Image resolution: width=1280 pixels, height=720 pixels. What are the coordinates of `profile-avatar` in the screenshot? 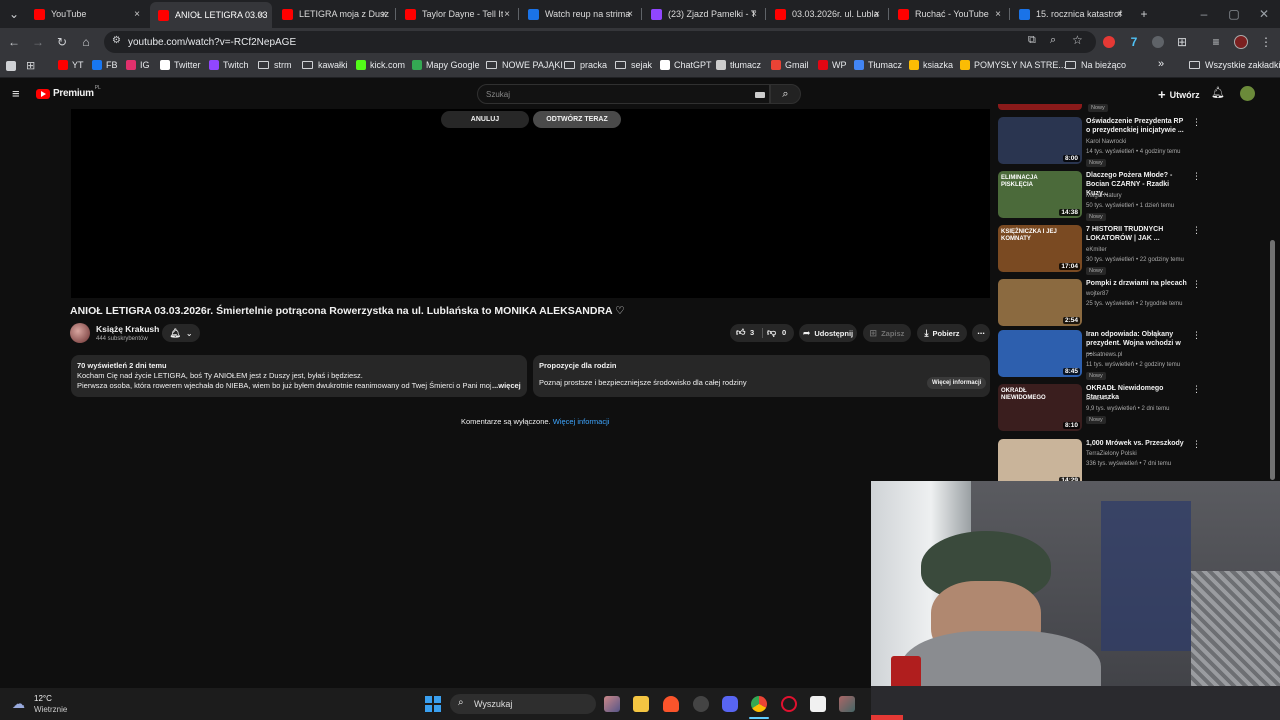 It's located at (1241, 42).